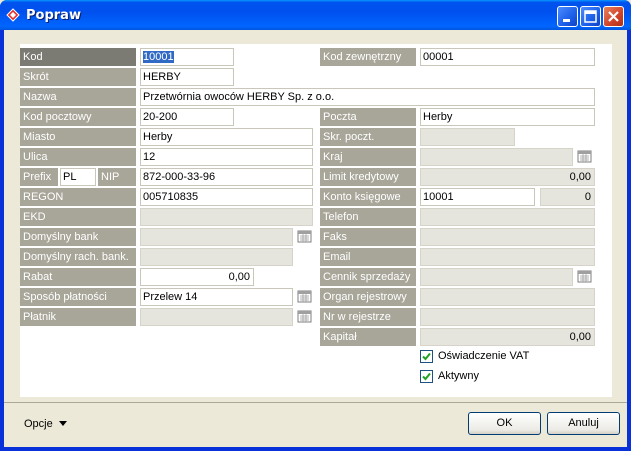 The image size is (631, 451). I want to click on kod-zewnetrzny-label: Kod zewnętrzny, so click(368, 57).